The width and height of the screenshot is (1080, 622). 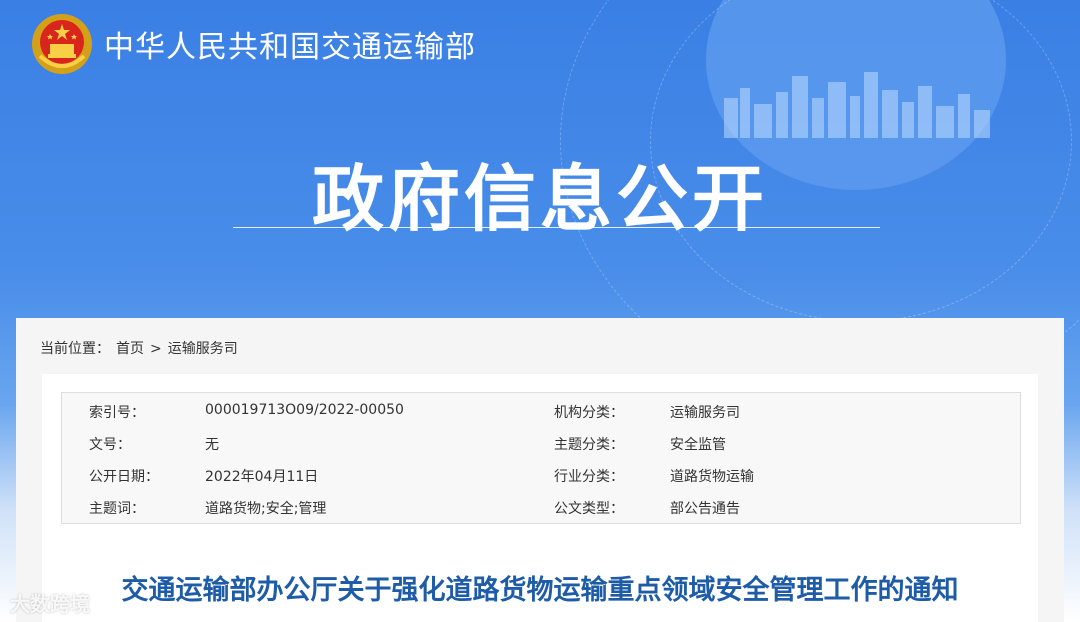 What do you see at coordinates (212, 445) in the screenshot?
I see `meta-value-docno: 无` at bounding box center [212, 445].